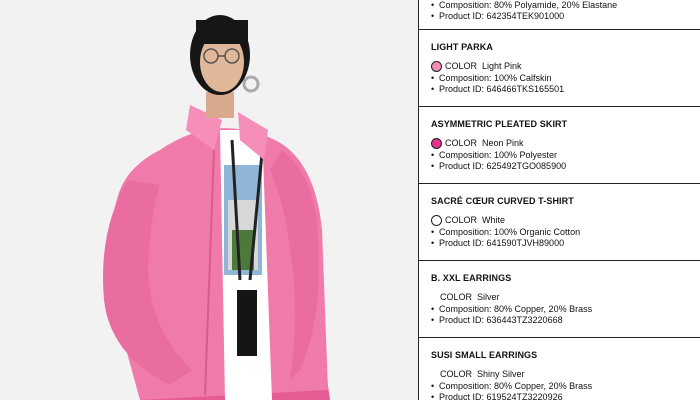 This screenshot has width=700, height=400. What do you see at coordinates (502, 201) in the screenshot?
I see `product-title: SACRÉ CŒUR CURVED T-SHIRT` at bounding box center [502, 201].